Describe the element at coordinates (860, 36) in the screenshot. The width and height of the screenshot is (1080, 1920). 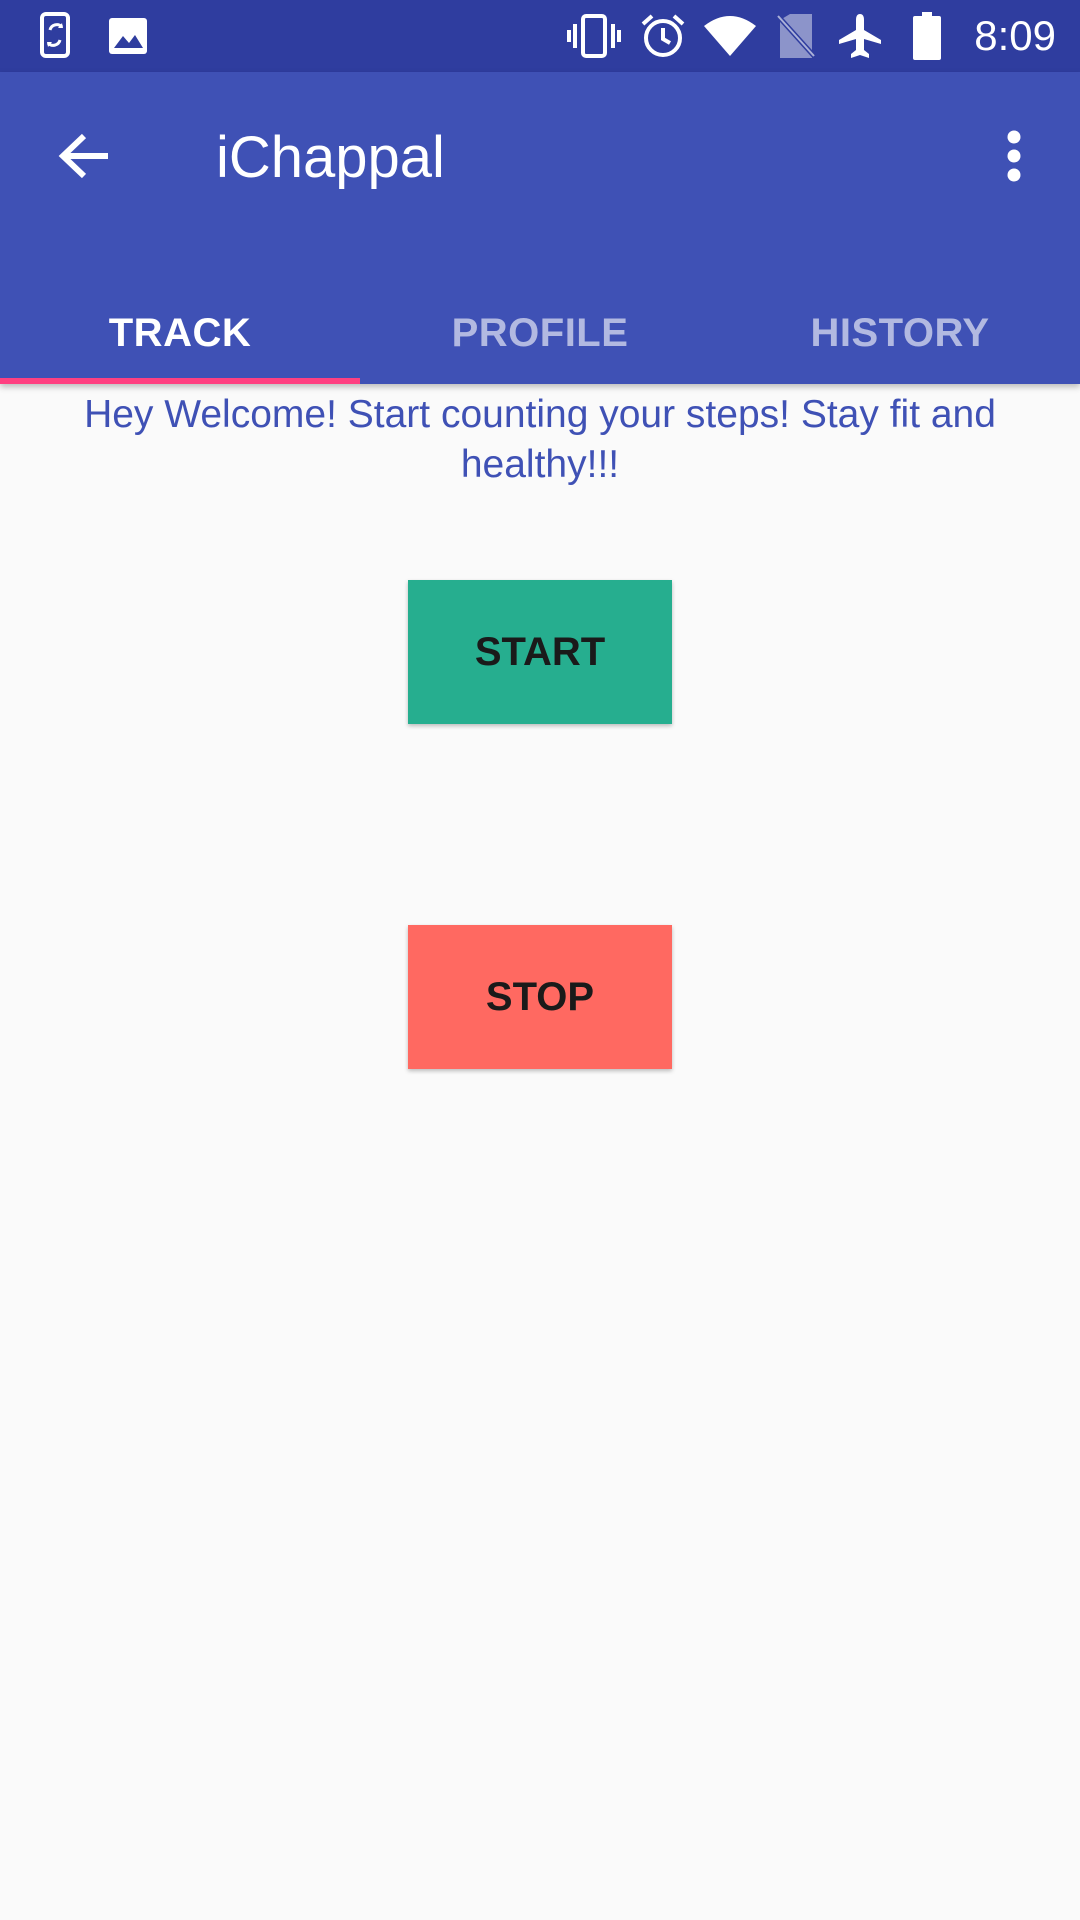
I see `airplane-mode-icon` at that location.